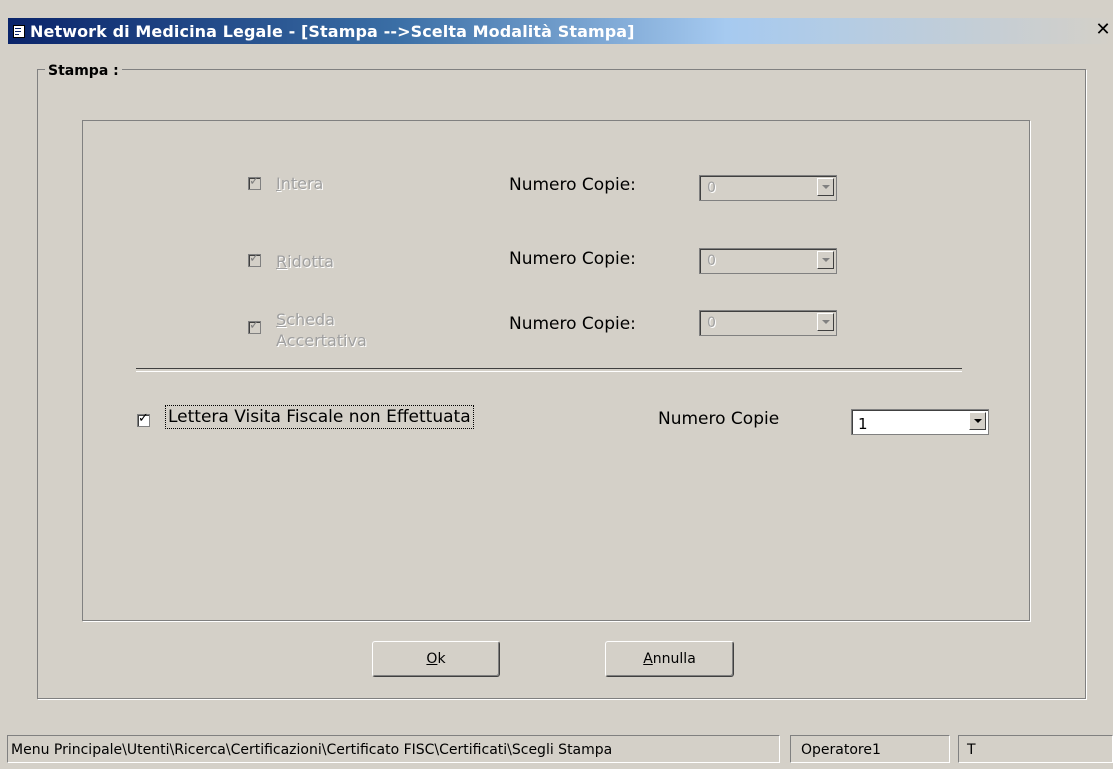  I want to click on status-operator: Operatore1, so click(870, 749).